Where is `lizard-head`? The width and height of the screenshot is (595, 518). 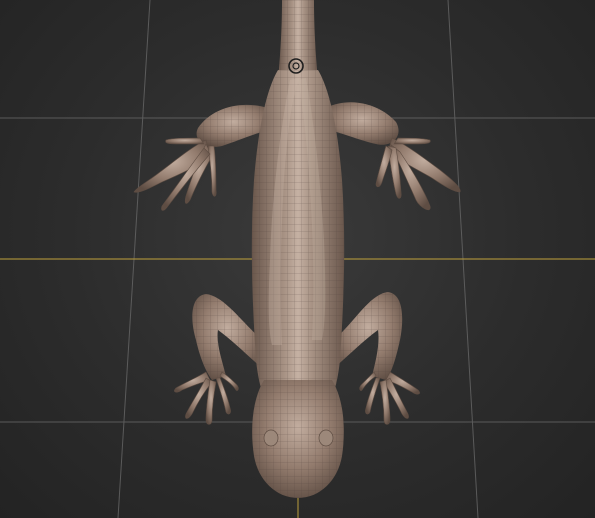 lizard-head is located at coordinates (298, 439).